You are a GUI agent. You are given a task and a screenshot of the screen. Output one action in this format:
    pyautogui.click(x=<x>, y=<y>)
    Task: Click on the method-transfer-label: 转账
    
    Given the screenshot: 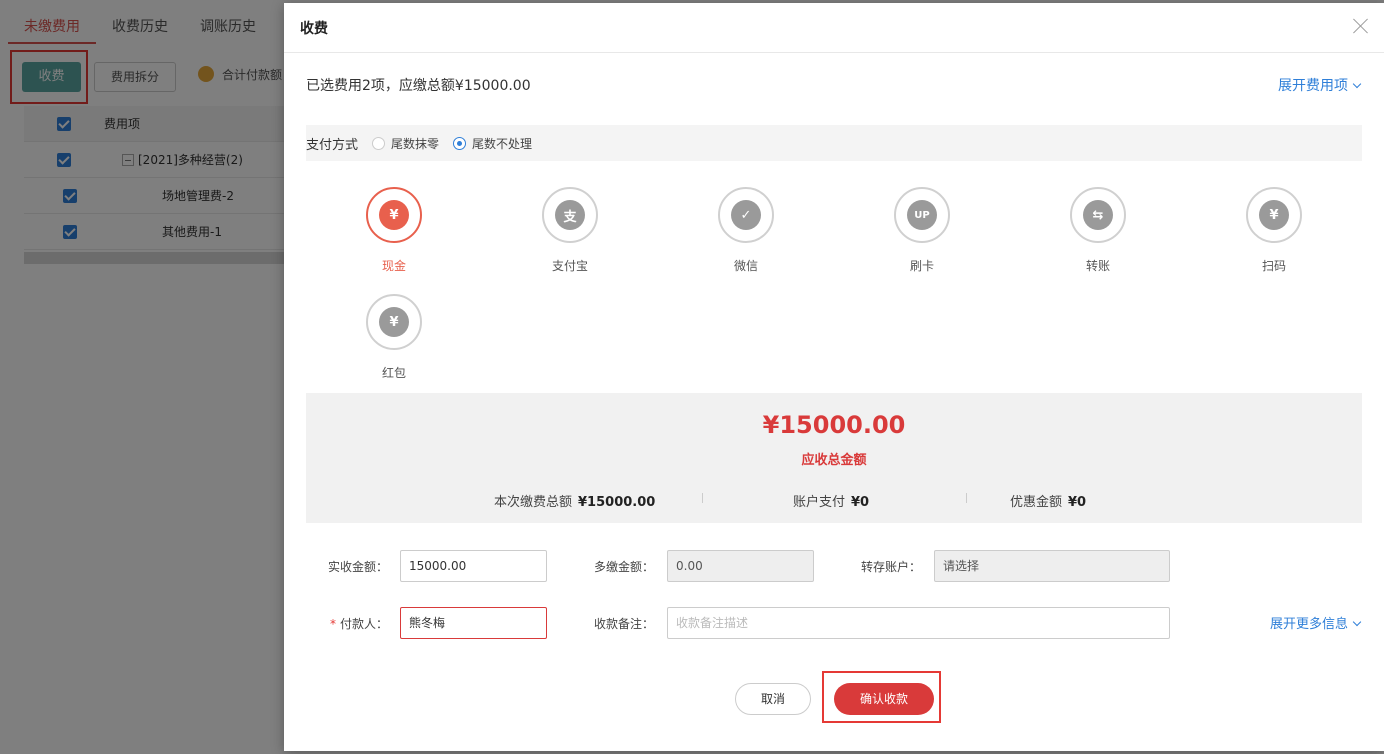 What is the action you would take?
    pyautogui.click(x=1097, y=266)
    